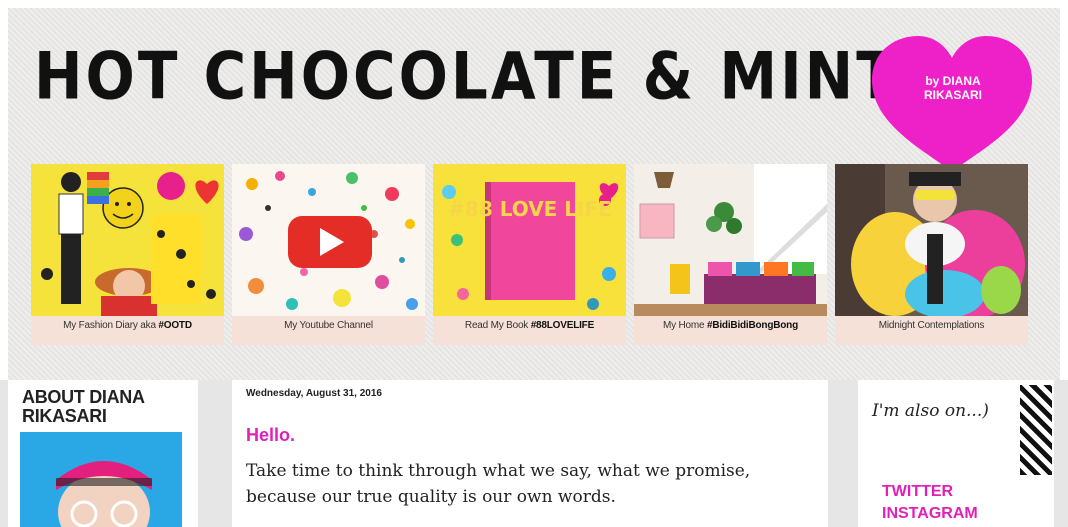  Describe the element at coordinates (83, 406) in the screenshot. I see `about-heading: ABOUT DIANA RIKASARI` at that location.